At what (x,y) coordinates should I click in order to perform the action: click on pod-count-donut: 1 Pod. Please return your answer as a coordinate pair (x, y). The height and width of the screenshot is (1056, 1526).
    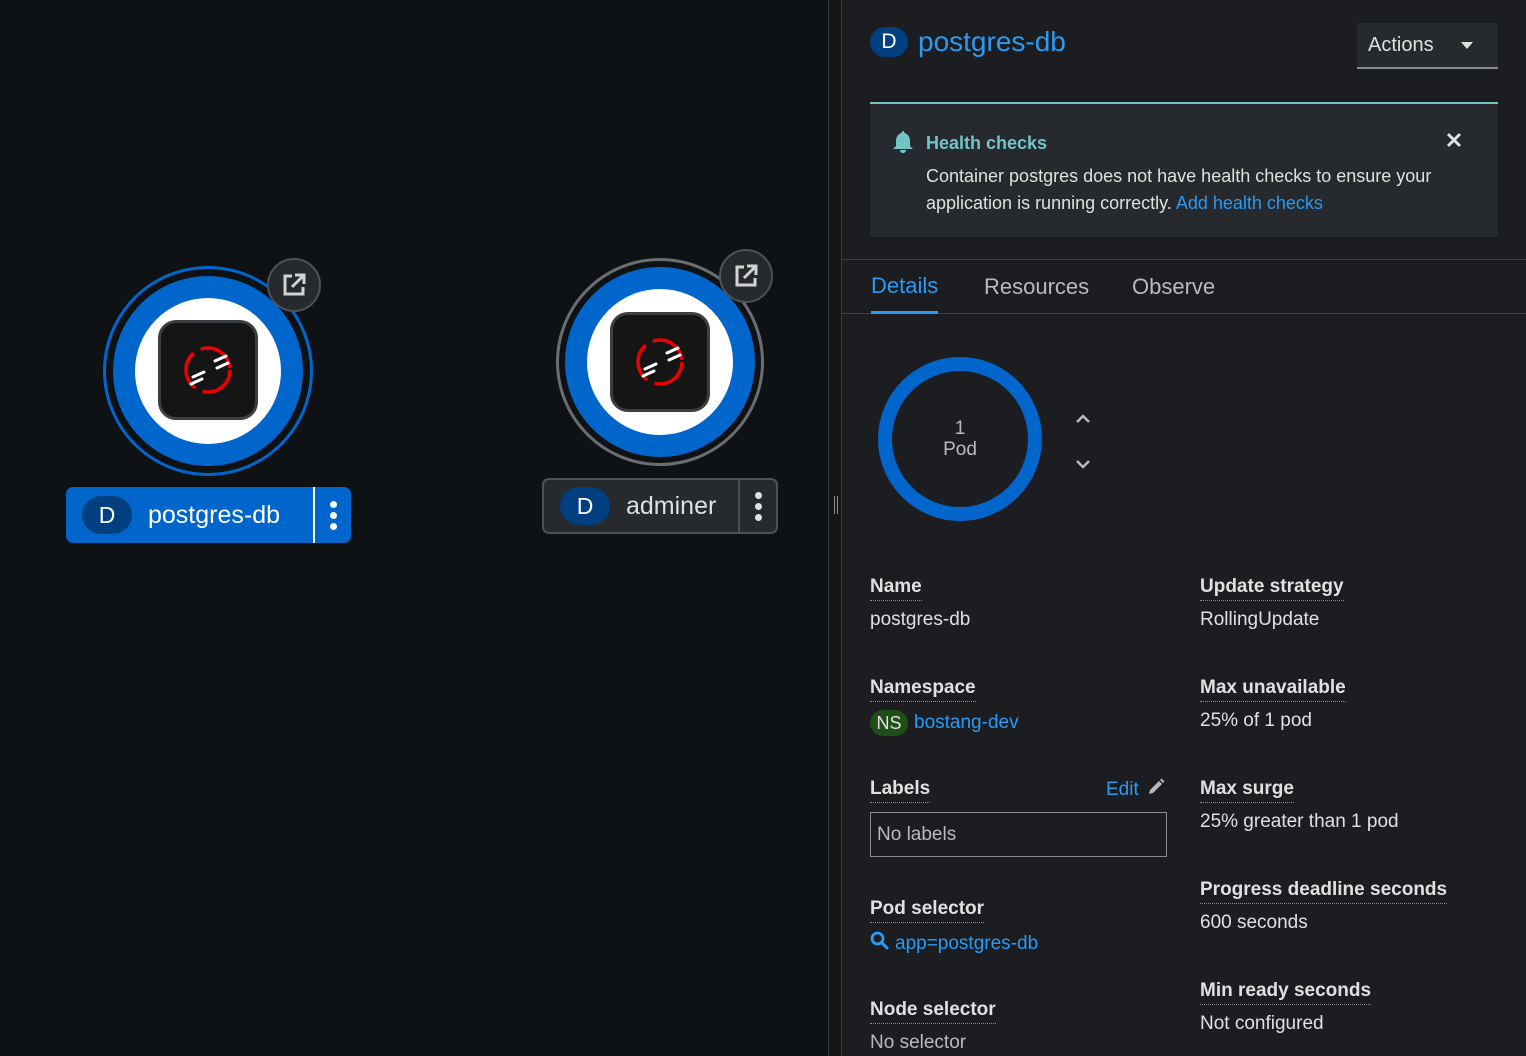
    Looking at the image, I should click on (960, 439).